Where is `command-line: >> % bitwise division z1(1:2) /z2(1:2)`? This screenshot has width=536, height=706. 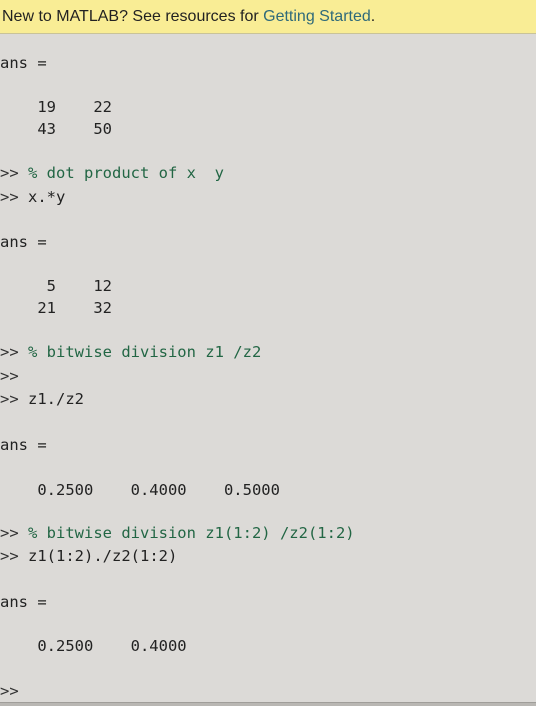
command-line: >> % bitwise division z1(1:2) /z2(1:2) is located at coordinates (177, 533).